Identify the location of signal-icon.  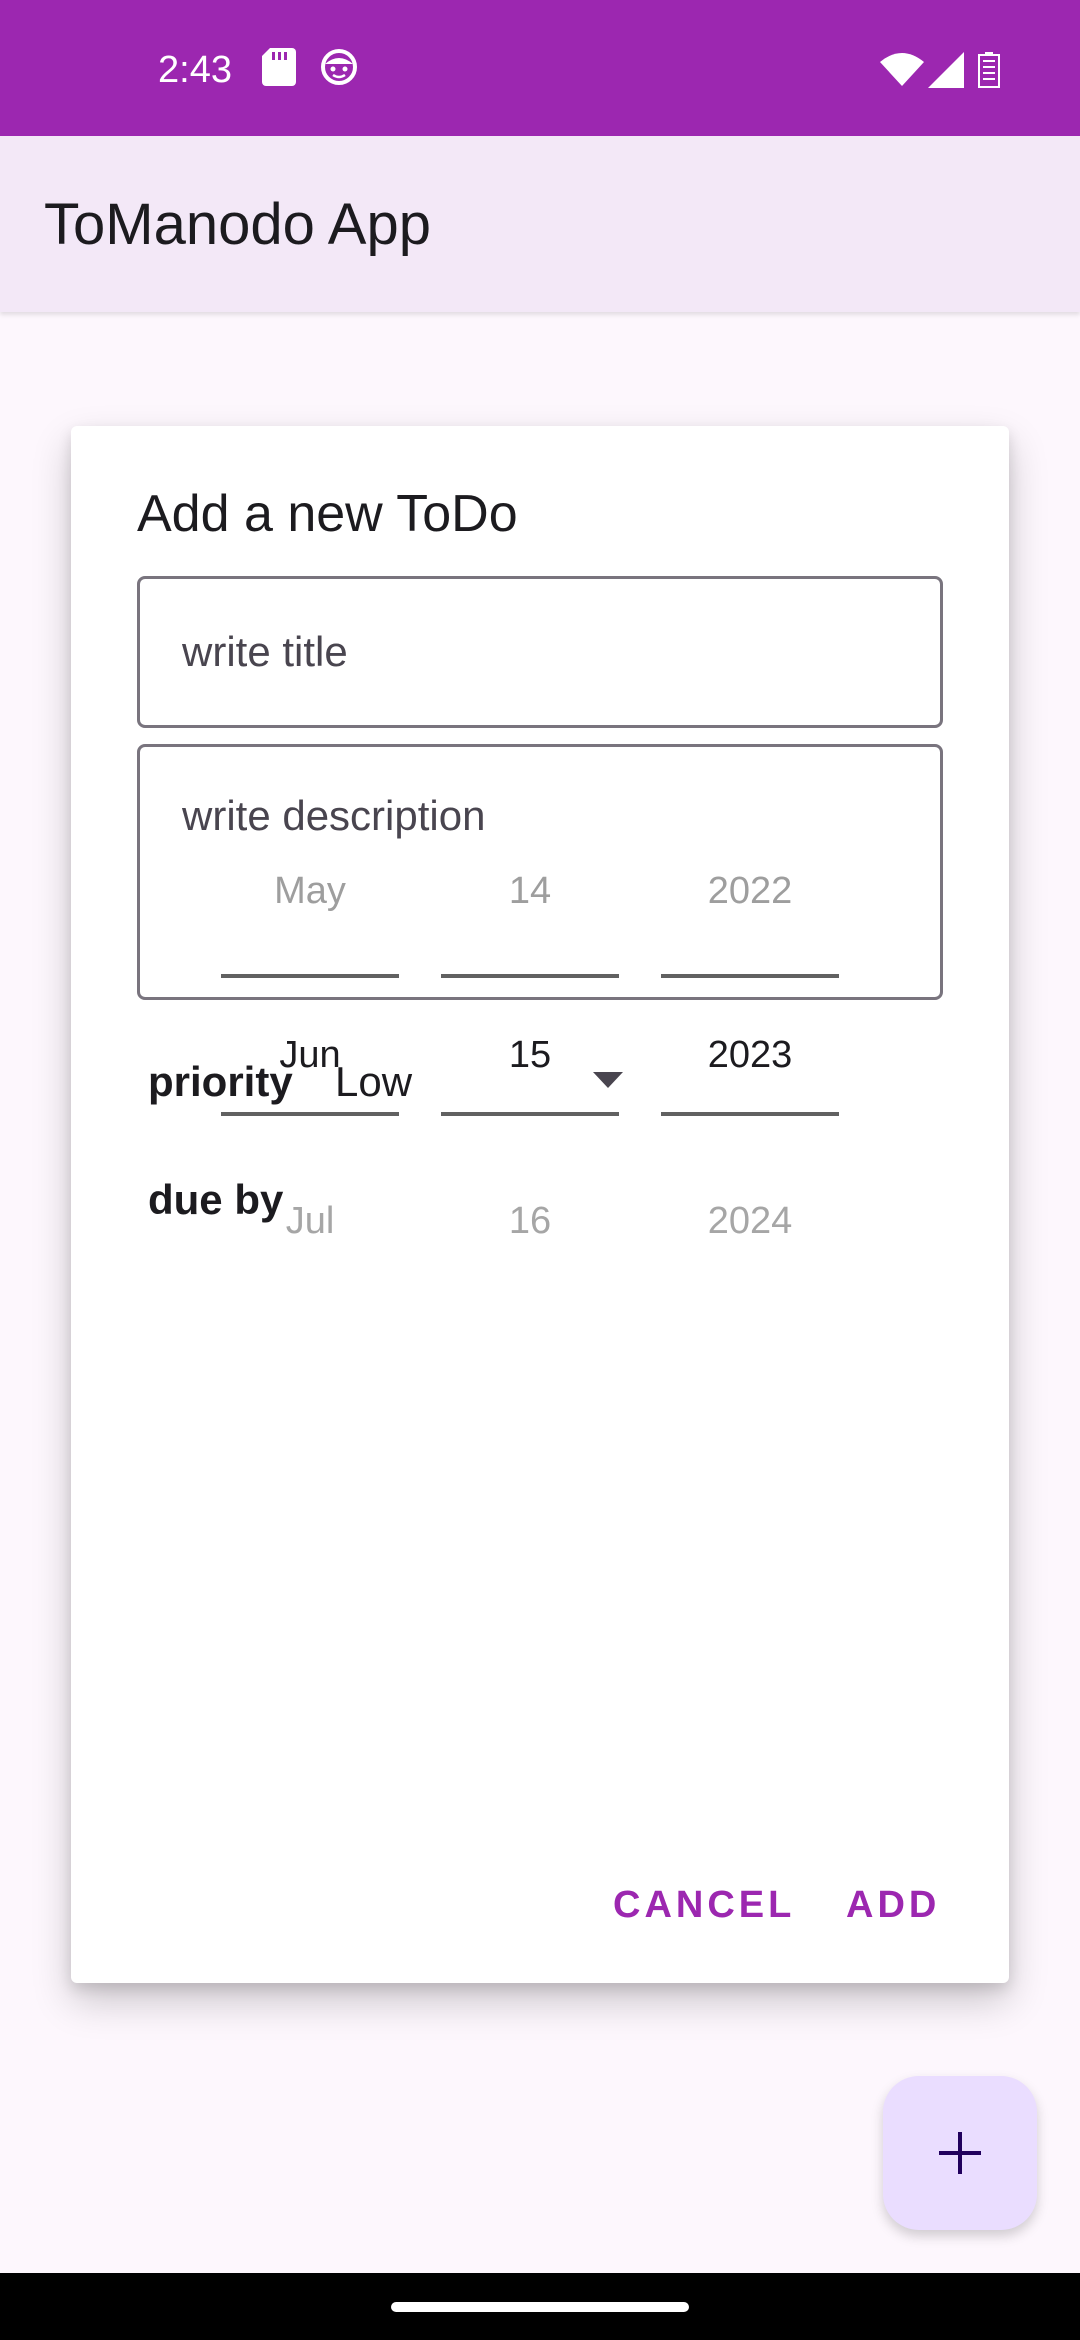
(946, 72).